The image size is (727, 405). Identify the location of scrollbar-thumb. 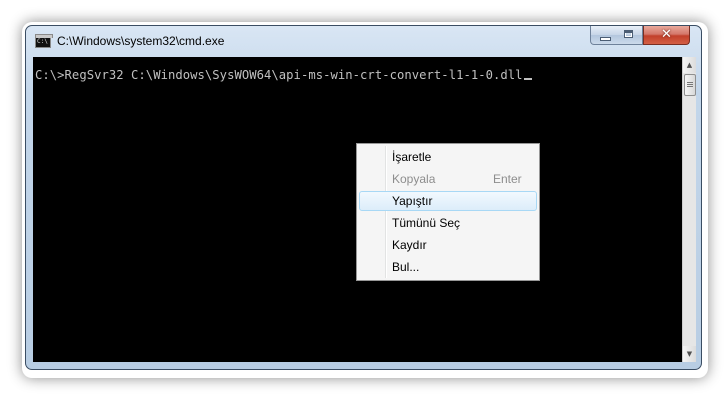
(690, 85).